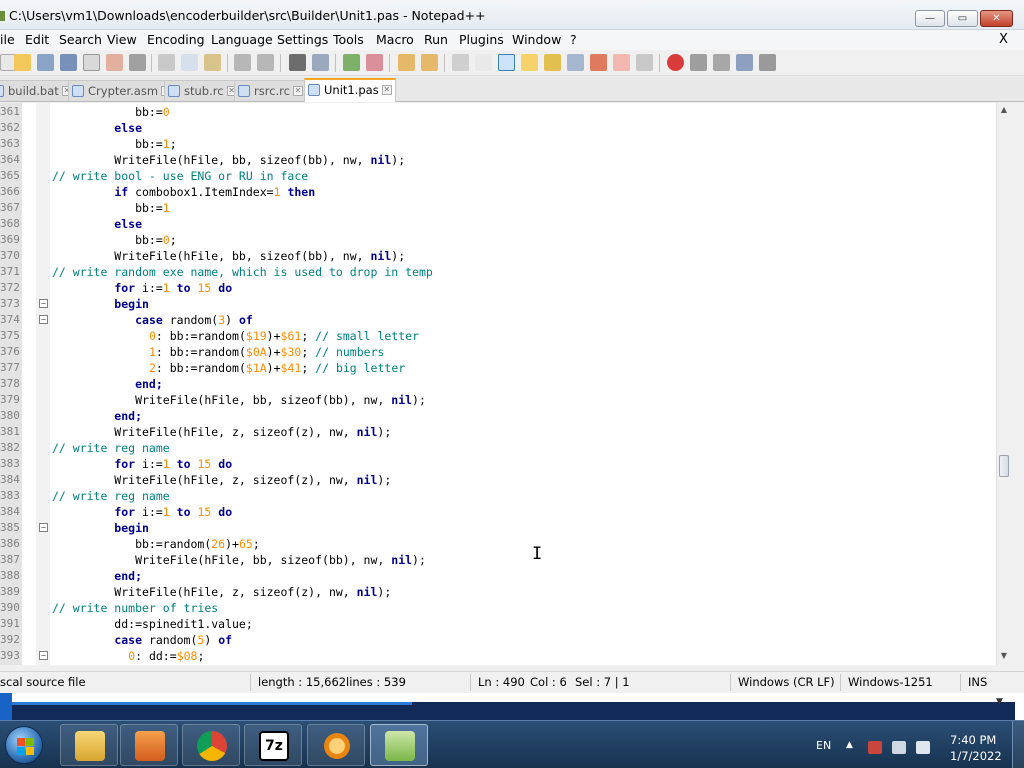 This screenshot has width=1024, height=768. What do you see at coordinates (498, 320) in the screenshot?
I see `code-line: 374 − case random(3) of` at bounding box center [498, 320].